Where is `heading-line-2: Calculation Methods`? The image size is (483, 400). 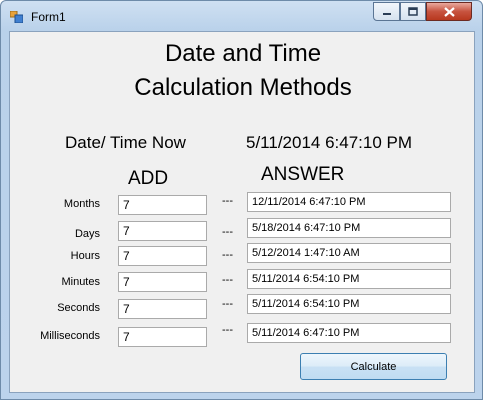
heading-line-2: Calculation Methods is located at coordinates (243, 87).